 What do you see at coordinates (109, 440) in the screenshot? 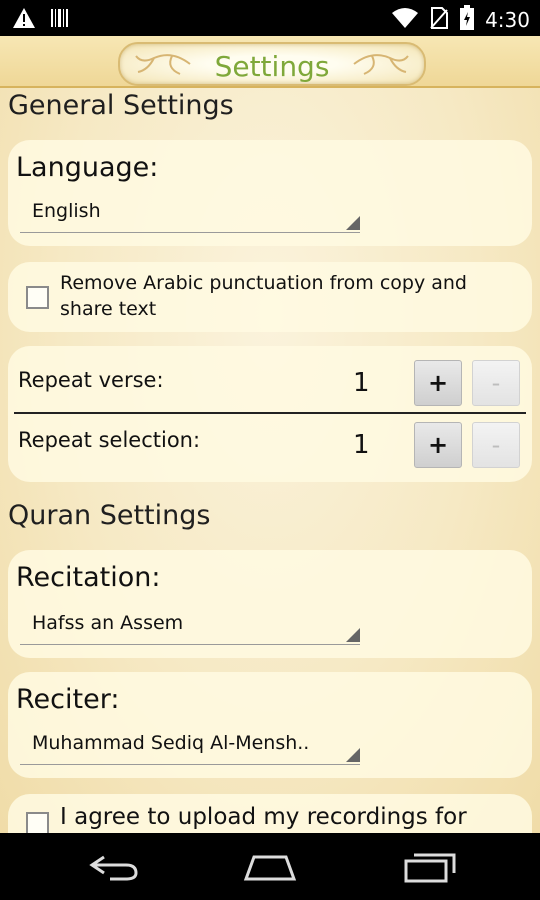
I see `repeat-selection-label: Repeat selection:` at bounding box center [109, 440].